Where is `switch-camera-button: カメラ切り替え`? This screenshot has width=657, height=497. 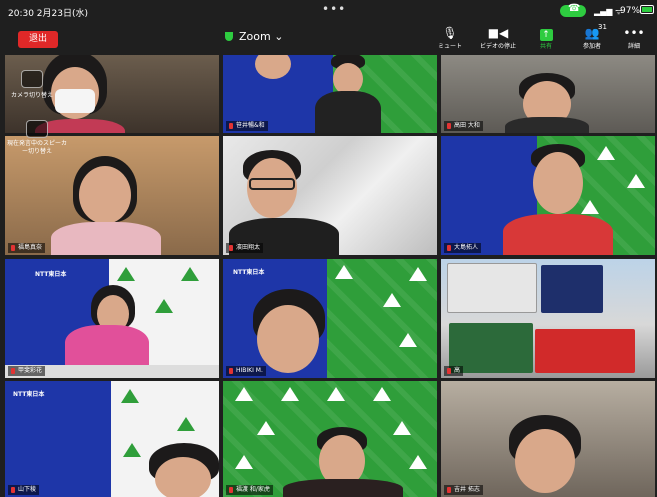 switch-camera-button: カメラ切り替え is located at coordinates (32, 84).